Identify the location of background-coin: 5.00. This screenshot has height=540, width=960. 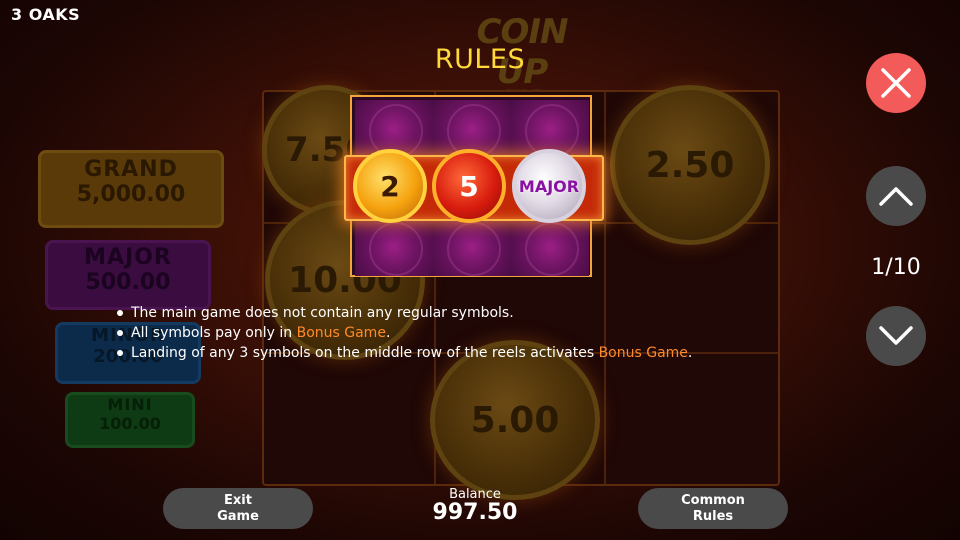
(515, 420).